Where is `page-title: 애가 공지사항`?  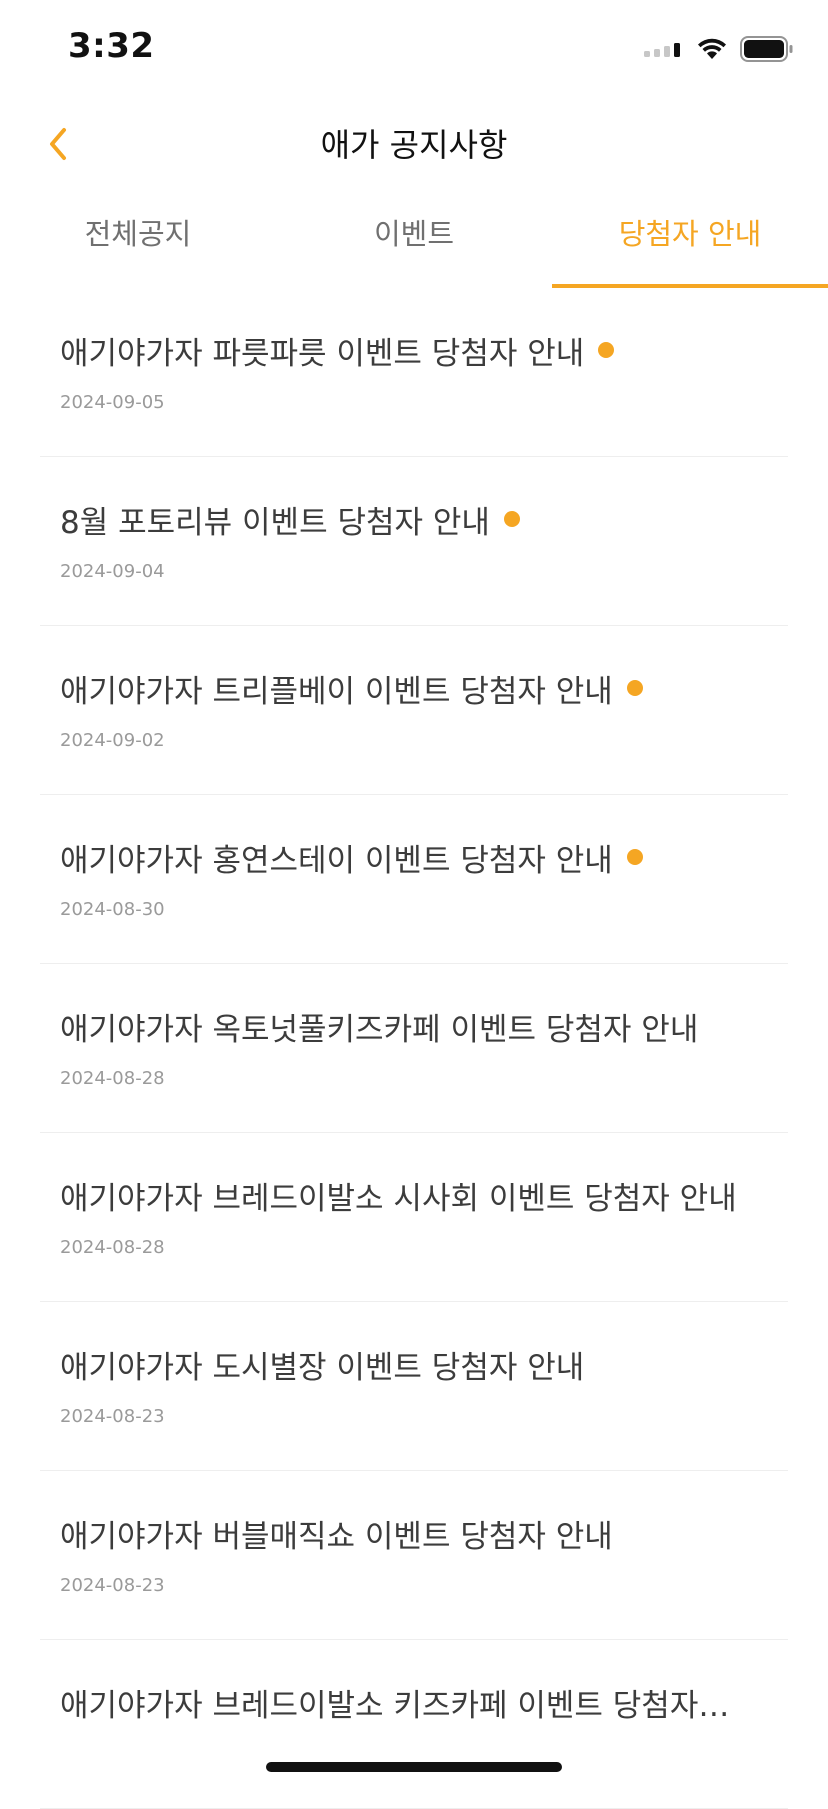
page-title: 애가 공지사항 is located at coordinates (414, 145).